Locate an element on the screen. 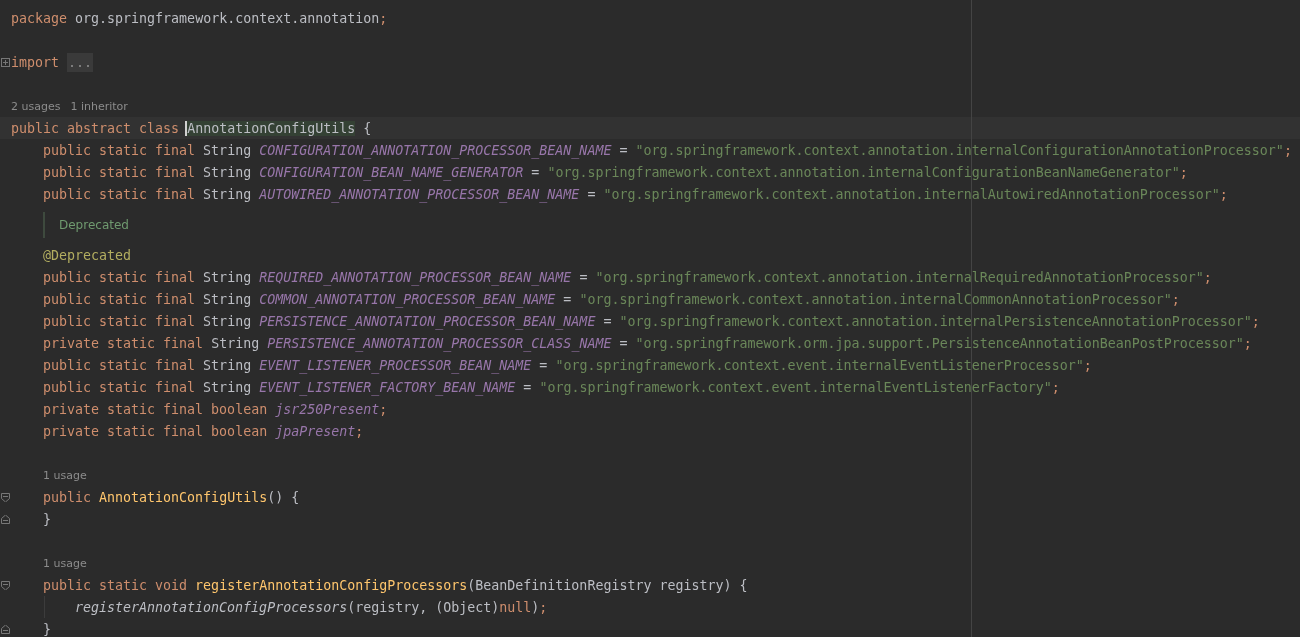  code-line: private static final String PERSISTENCE_ANNOTATION_PROCESSOR_CLASS_NAME = "org.springframework.orm.jpa.support.PersistenceAnnotationBeanPostProcessor"; is located at coordinates (647, 343).